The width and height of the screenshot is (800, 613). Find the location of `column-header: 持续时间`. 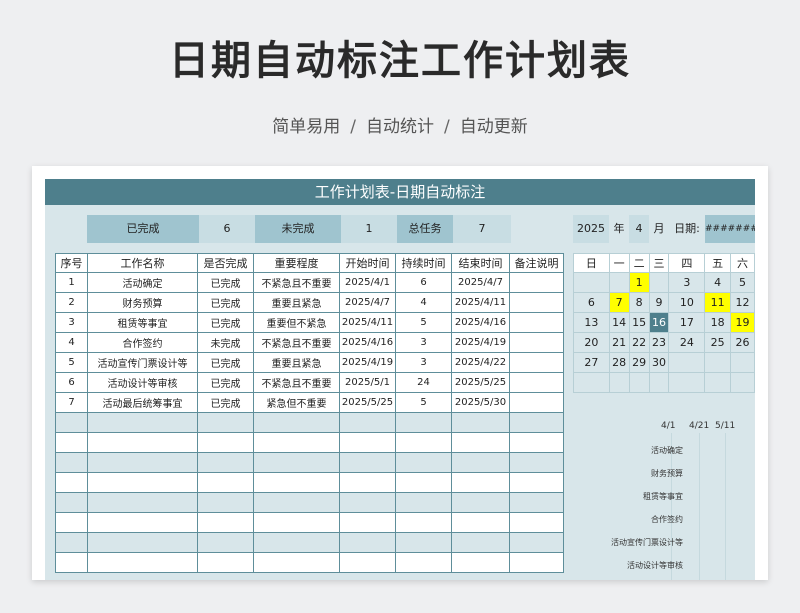

column-header: 持续时间 is located at coordinates (423, 263).